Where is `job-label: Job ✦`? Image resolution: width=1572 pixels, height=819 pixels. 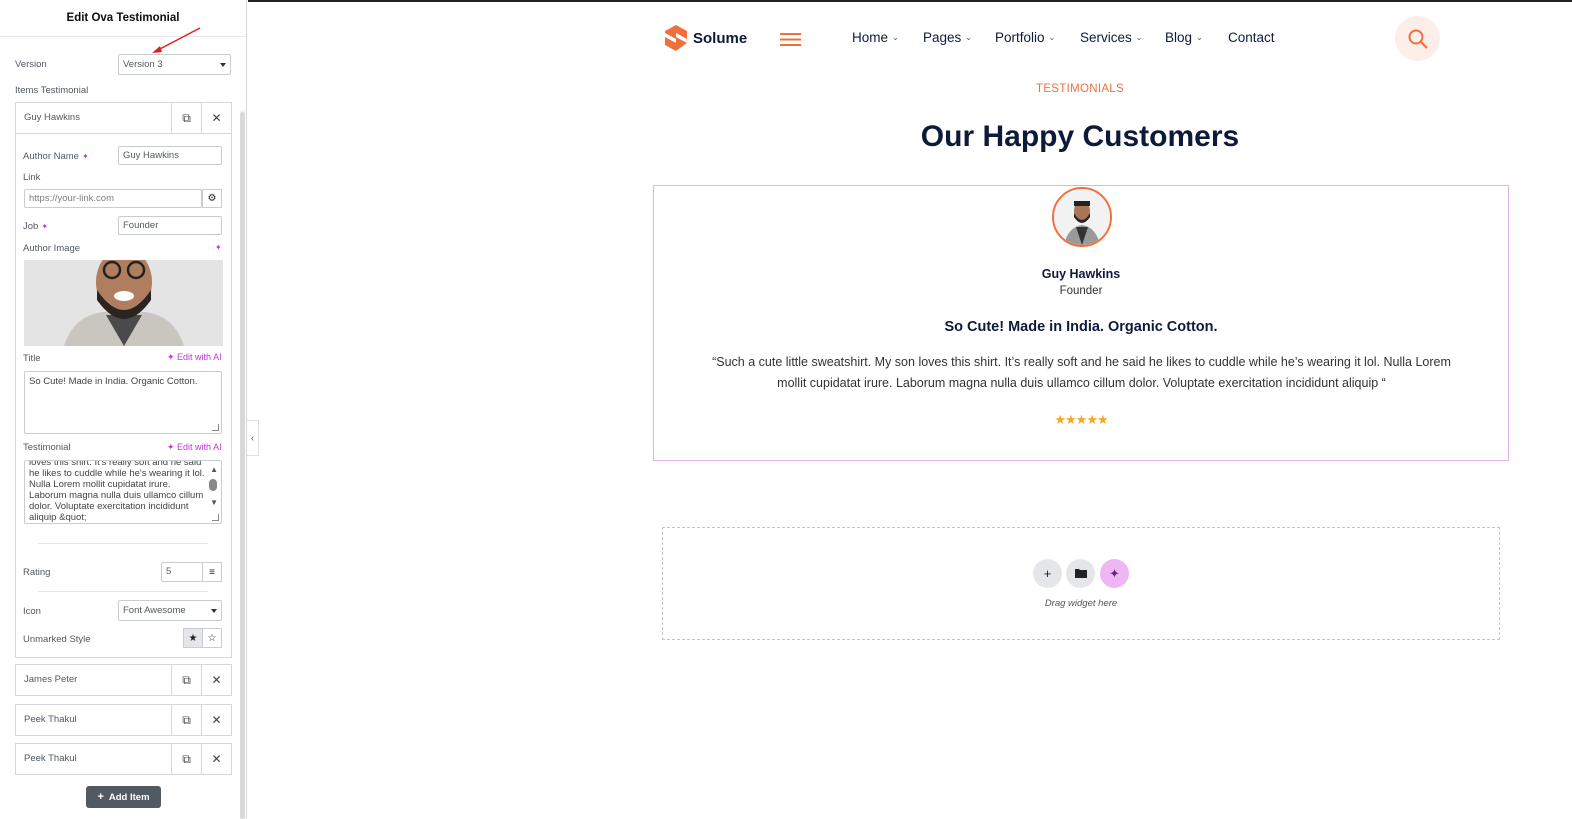
job-label: Job ✦ is located at coordinates (36, 226).